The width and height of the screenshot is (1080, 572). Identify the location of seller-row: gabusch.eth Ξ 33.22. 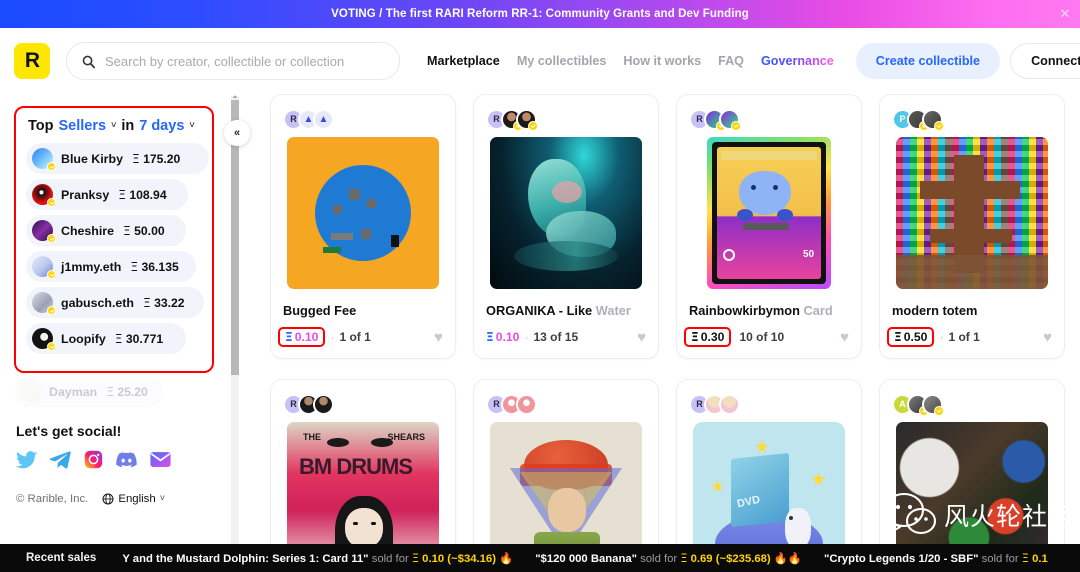
(115, 302).